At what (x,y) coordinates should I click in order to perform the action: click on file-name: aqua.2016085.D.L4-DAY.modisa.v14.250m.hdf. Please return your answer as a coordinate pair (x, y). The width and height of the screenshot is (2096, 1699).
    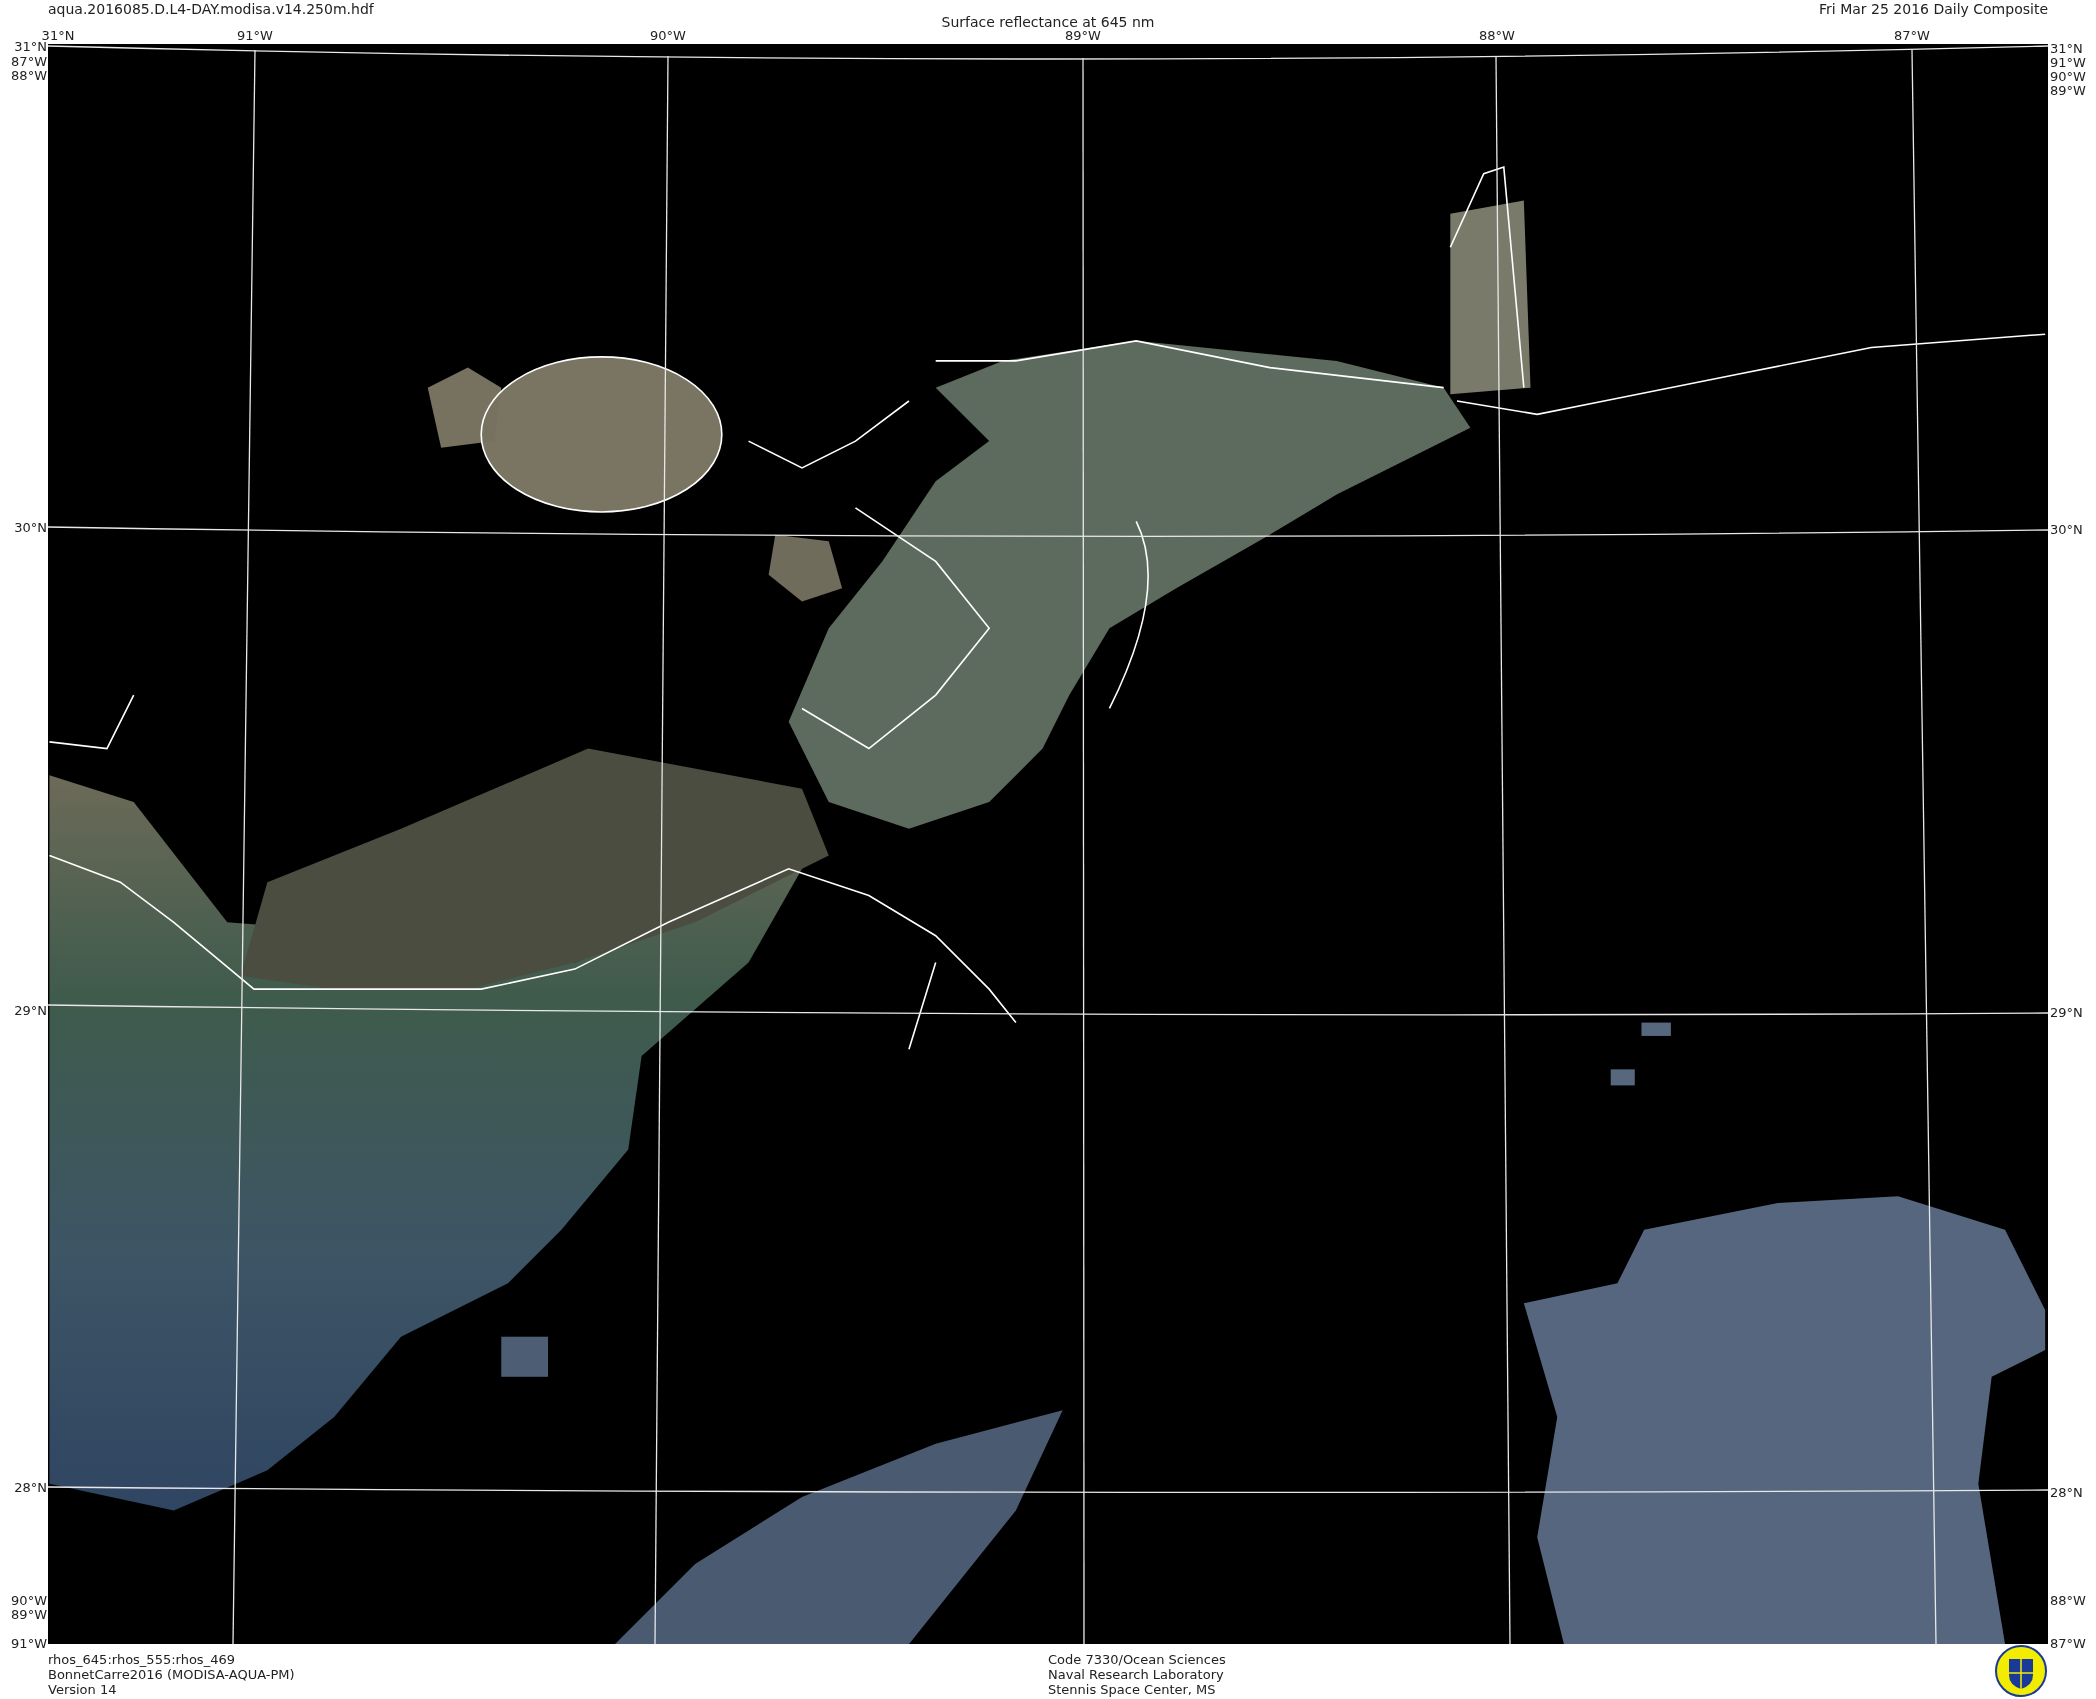
    Looking at the image, I should click on (211, 9).